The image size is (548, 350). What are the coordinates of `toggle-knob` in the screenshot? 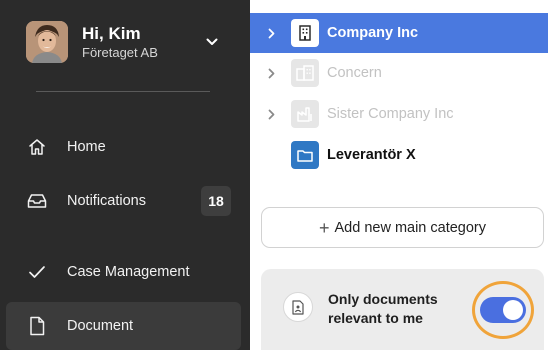 It's located at (513, 310).